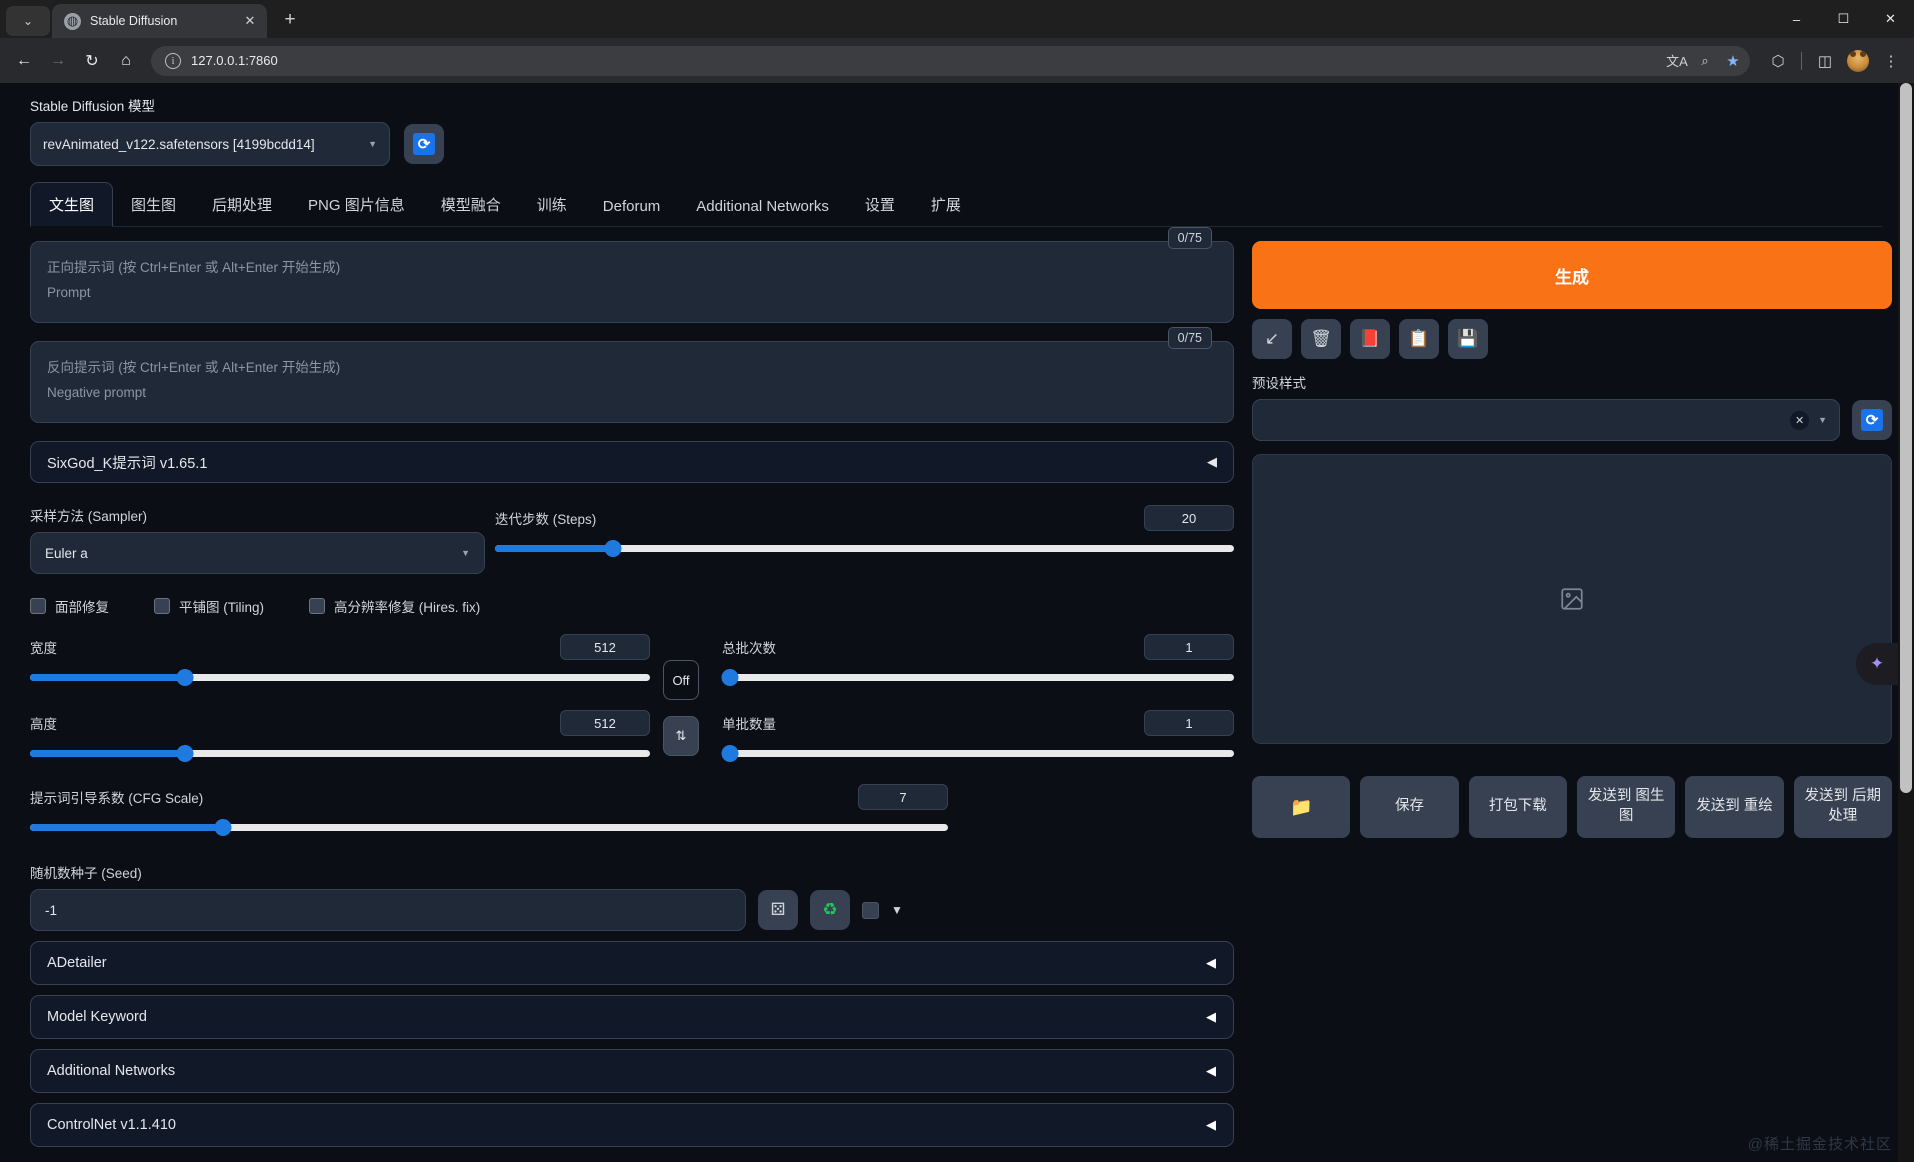 This screenshot has height=1162, width=1914. I want to click on clear-styles-icon: ✕, so click(1800, 420).